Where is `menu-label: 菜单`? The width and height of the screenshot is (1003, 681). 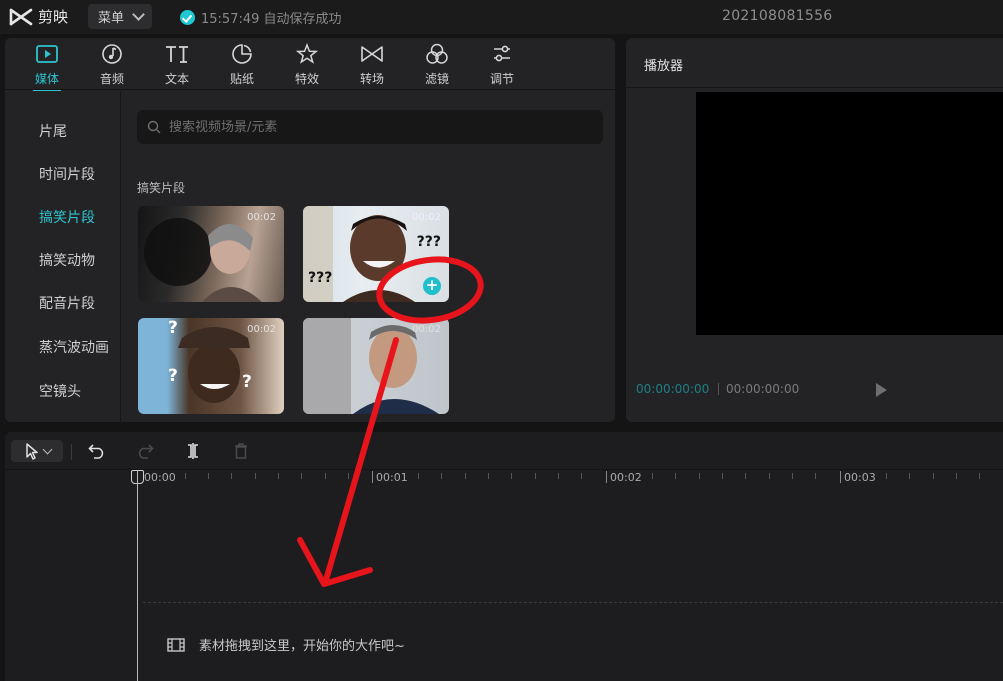
menu-label: 菜单 is located at coordinates (111, 18).